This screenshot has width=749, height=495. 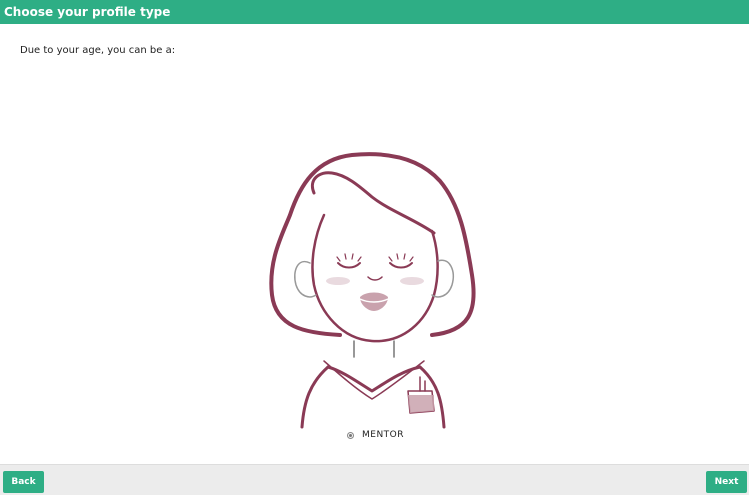 I want to click on next-button: Next, so click(x=726, y=482).